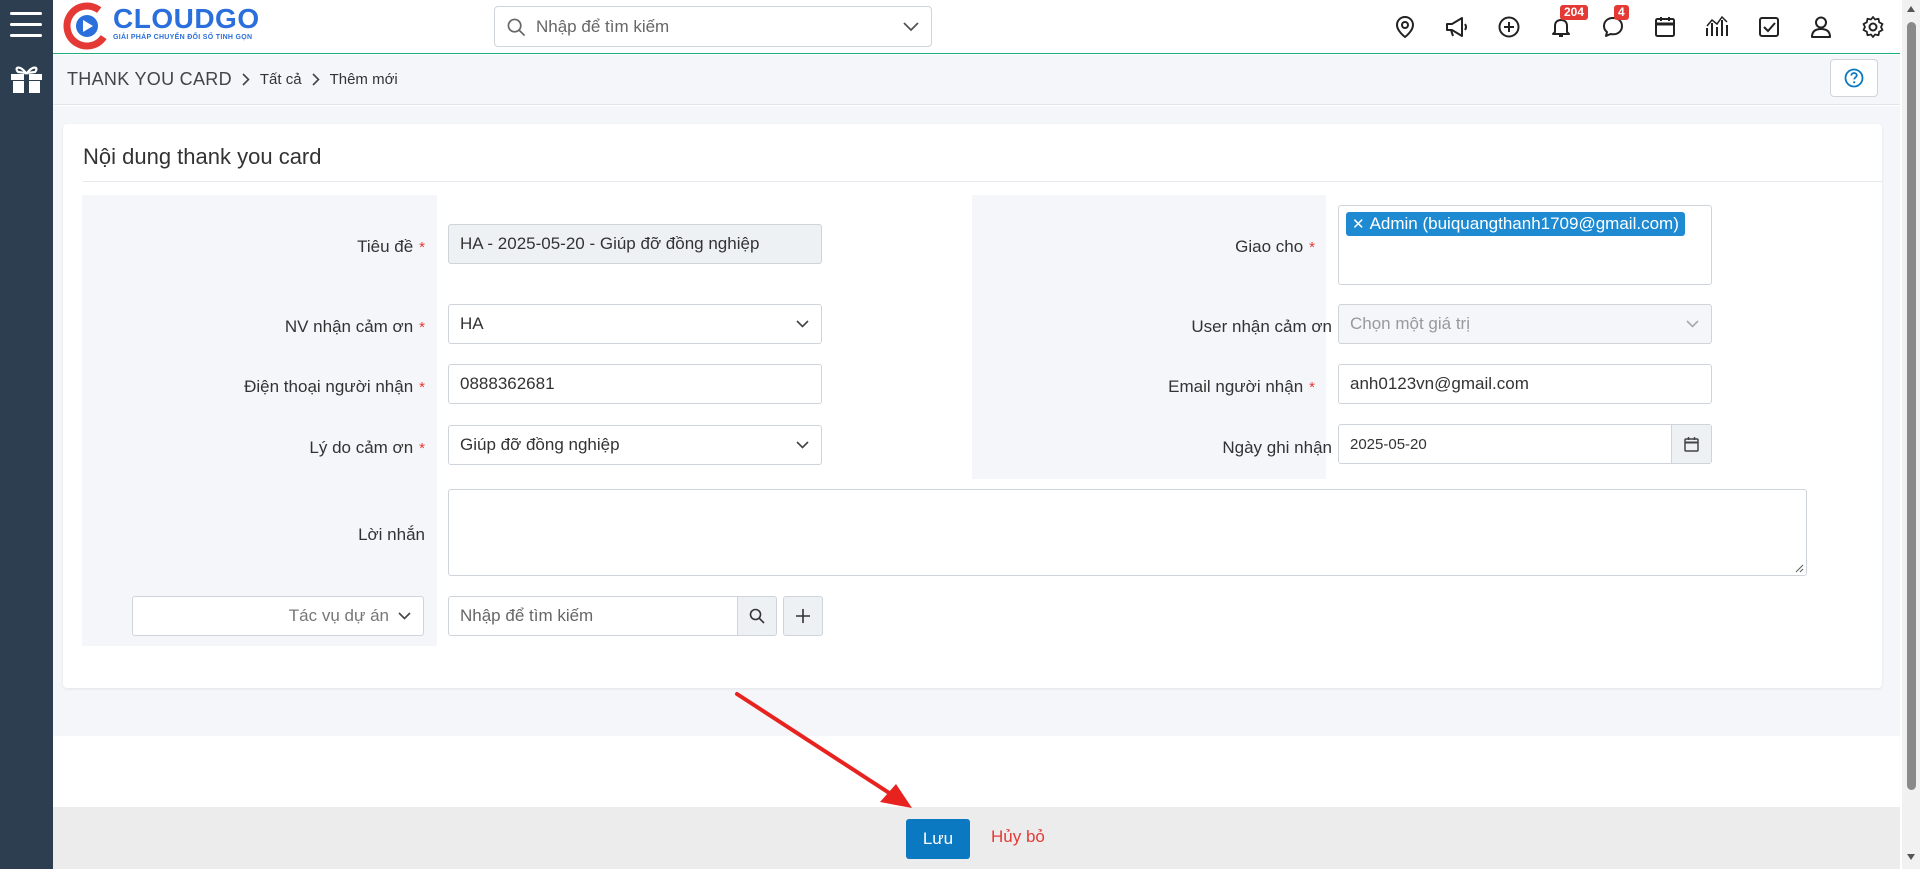 Image resolution: width=1920 pixels, height=869 pixels. What do you see at coordinates (26, 434) in the screenshot?
I see `left-rail` at bounding box center [26, 434].